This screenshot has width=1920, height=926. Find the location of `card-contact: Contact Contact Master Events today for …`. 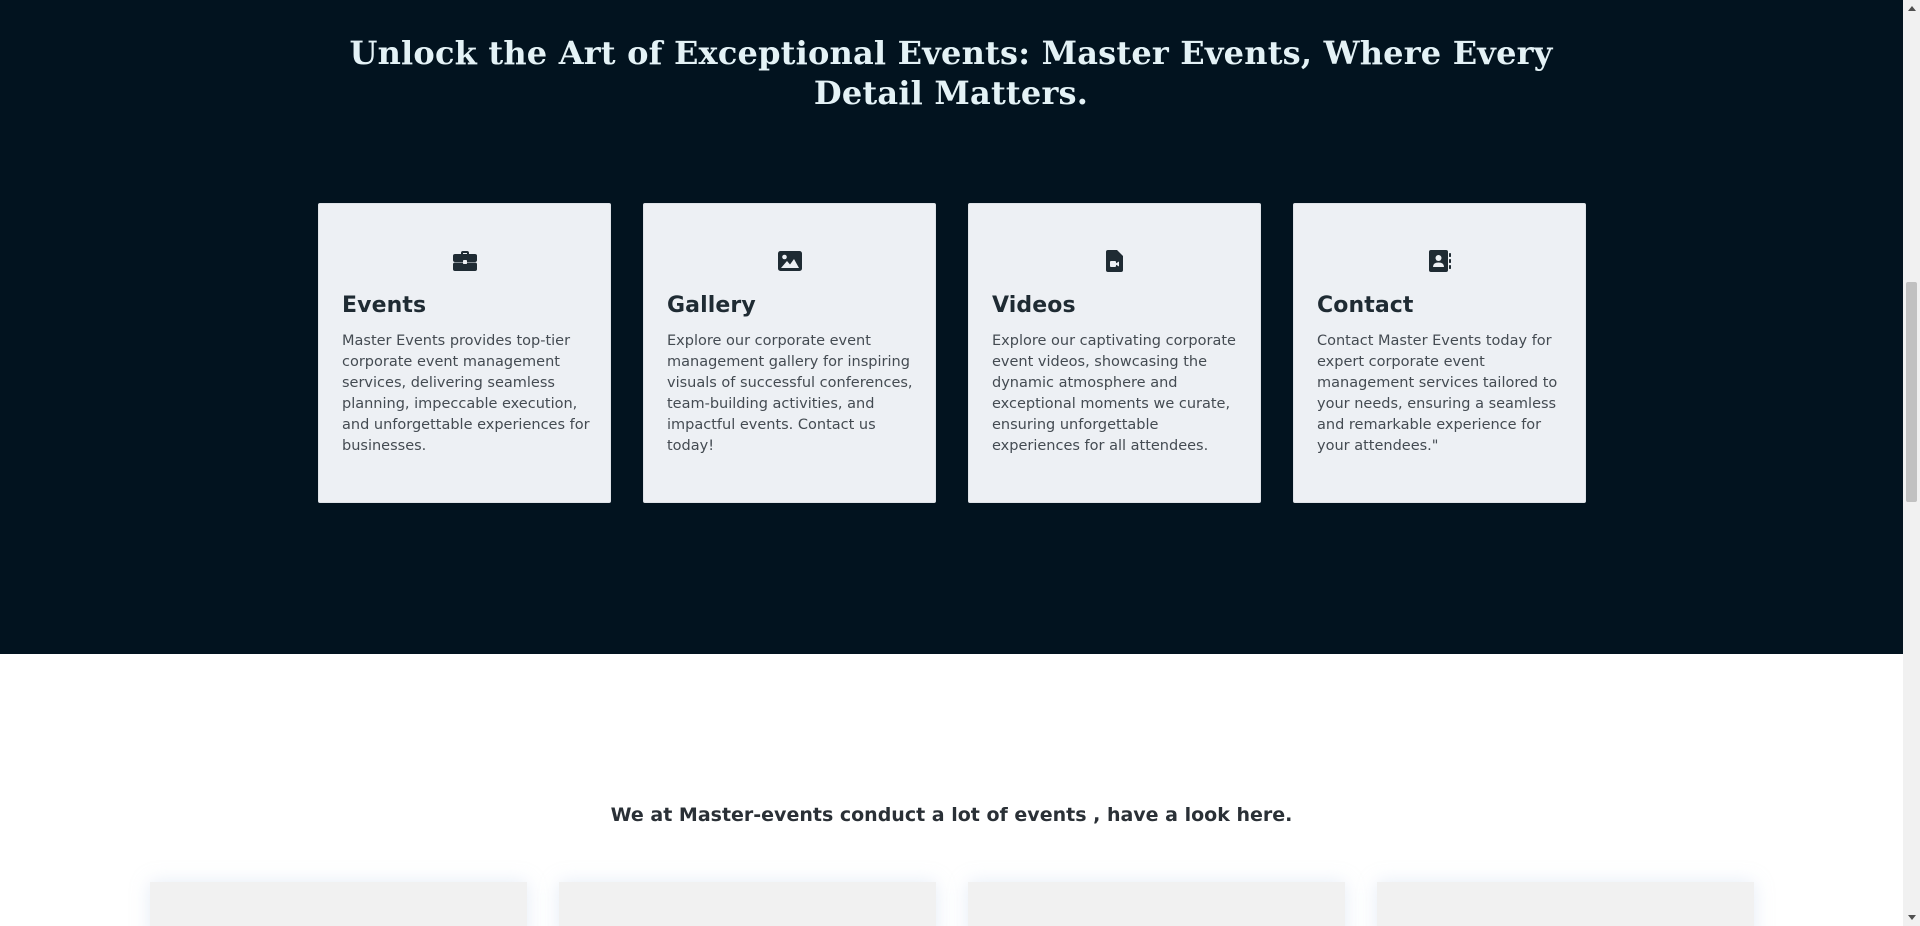

card-contact: Contact Contact Master Events today for … is located at coordinates (1439, 353).